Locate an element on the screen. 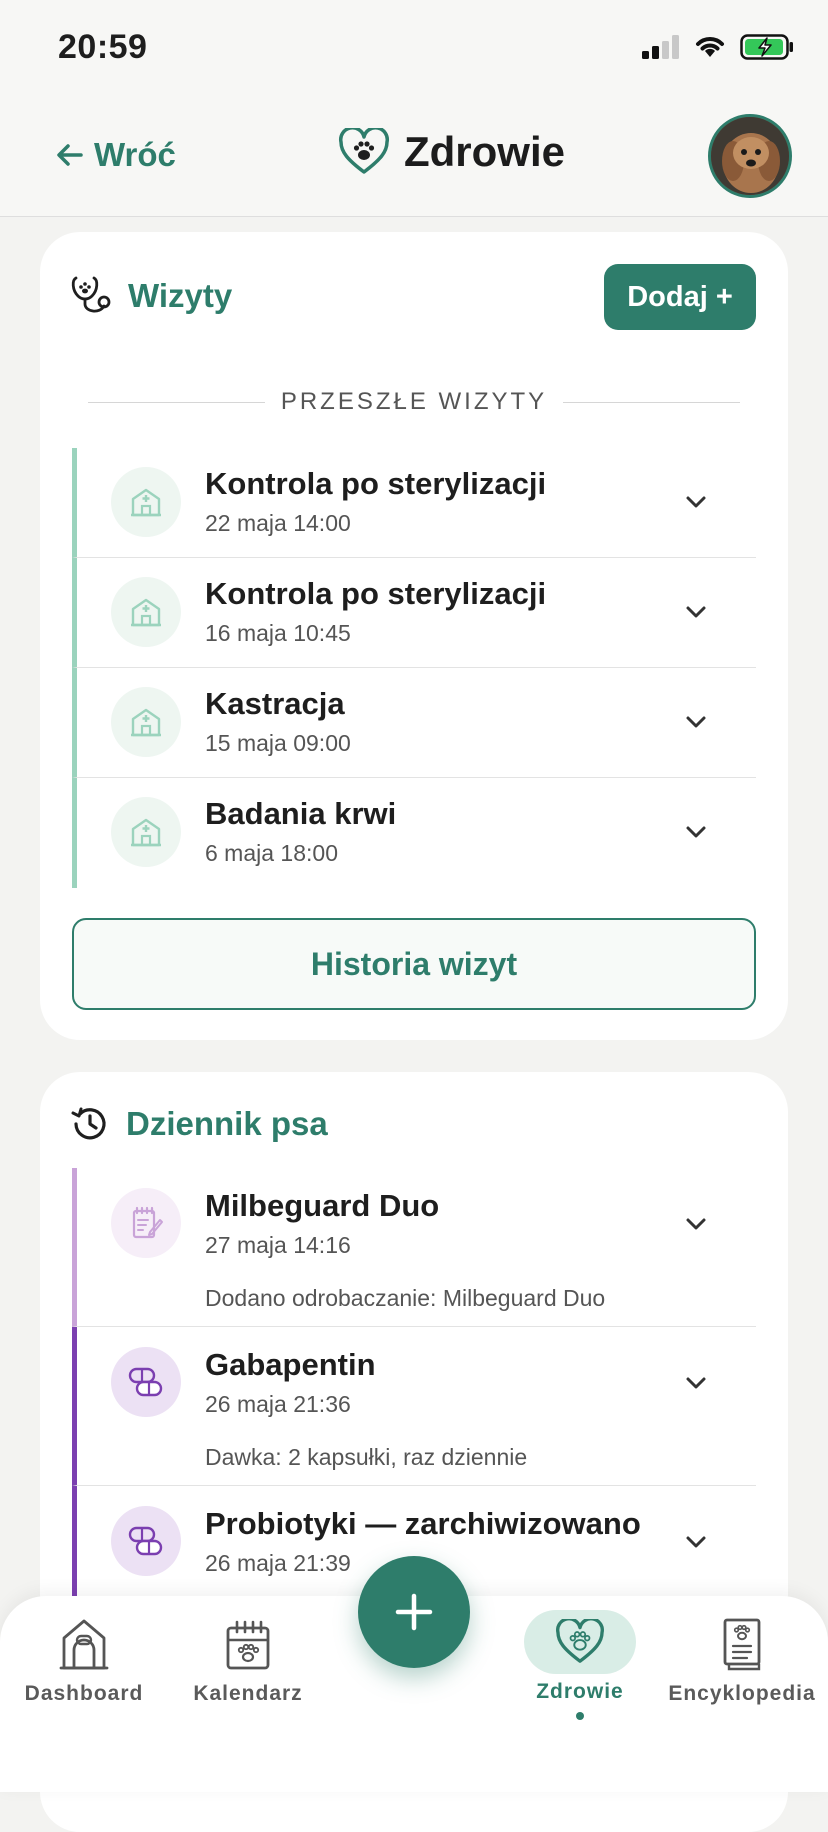  add-fab-button is located at coordinates (414, 1612).